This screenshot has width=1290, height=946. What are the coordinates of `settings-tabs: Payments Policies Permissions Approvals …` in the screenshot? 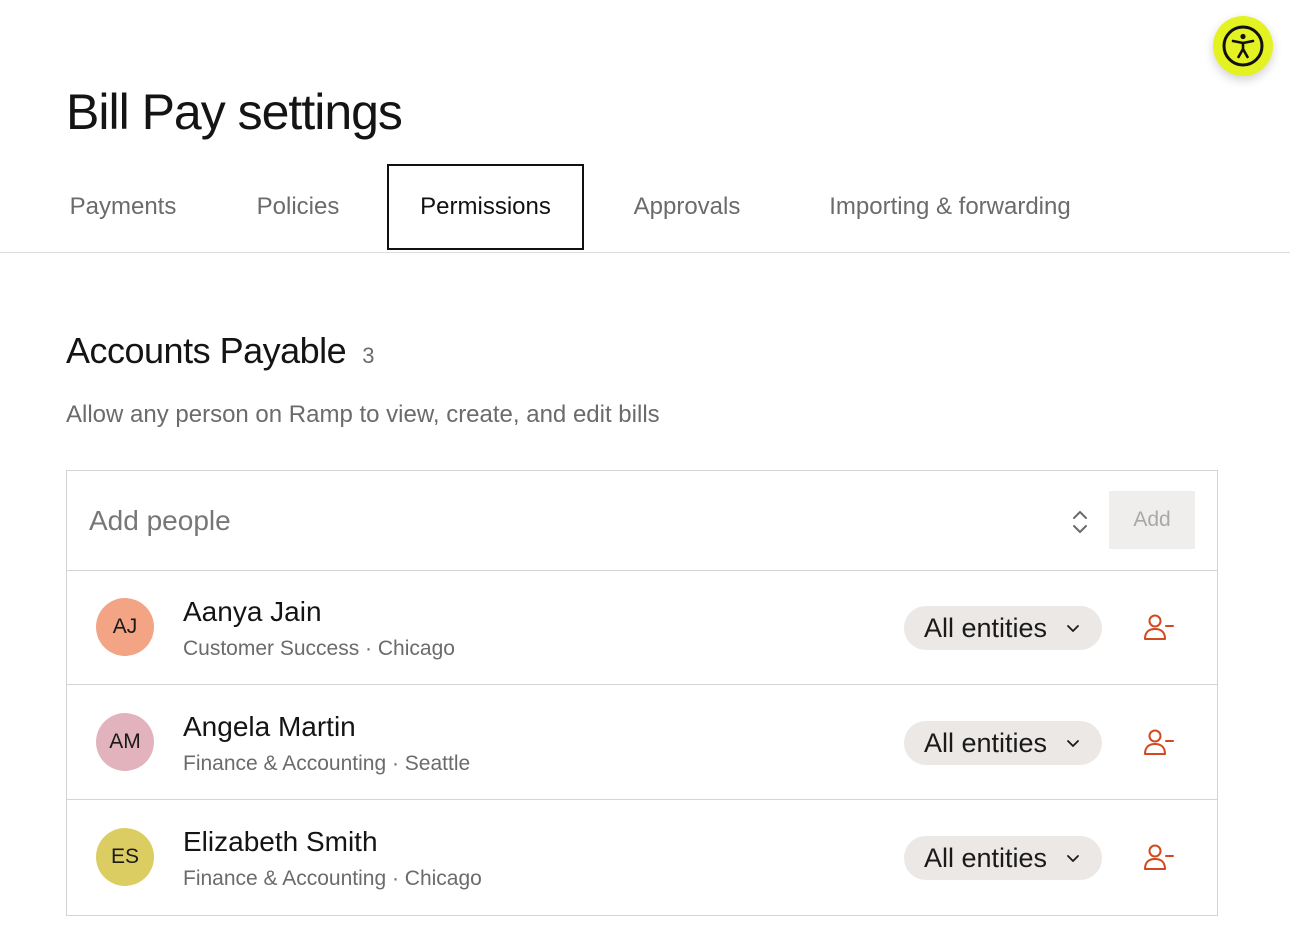 It's located at (645, 208).